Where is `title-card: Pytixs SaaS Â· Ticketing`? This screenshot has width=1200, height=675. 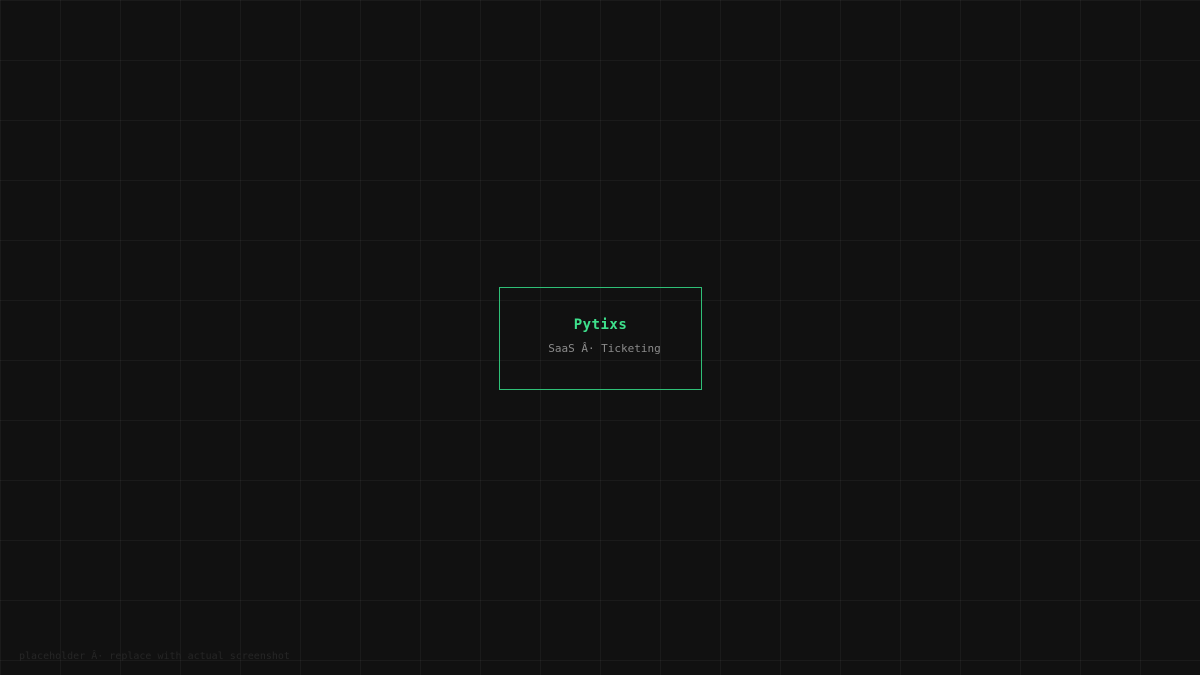 title-card: Pytixs SaaS Â· Ticketing is located at coordinates (600, 338).